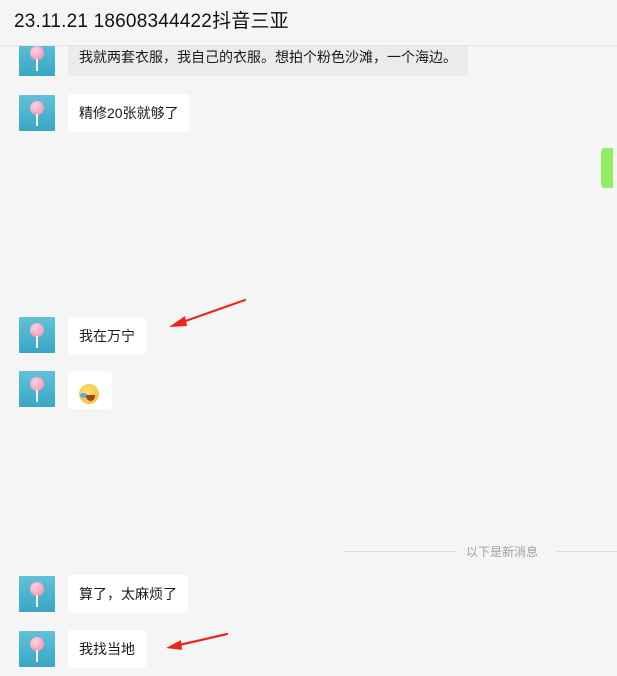 Image resolution: width=617 pixels, height=676 pixels. I want to click on message-bubble, so click(90, 390).